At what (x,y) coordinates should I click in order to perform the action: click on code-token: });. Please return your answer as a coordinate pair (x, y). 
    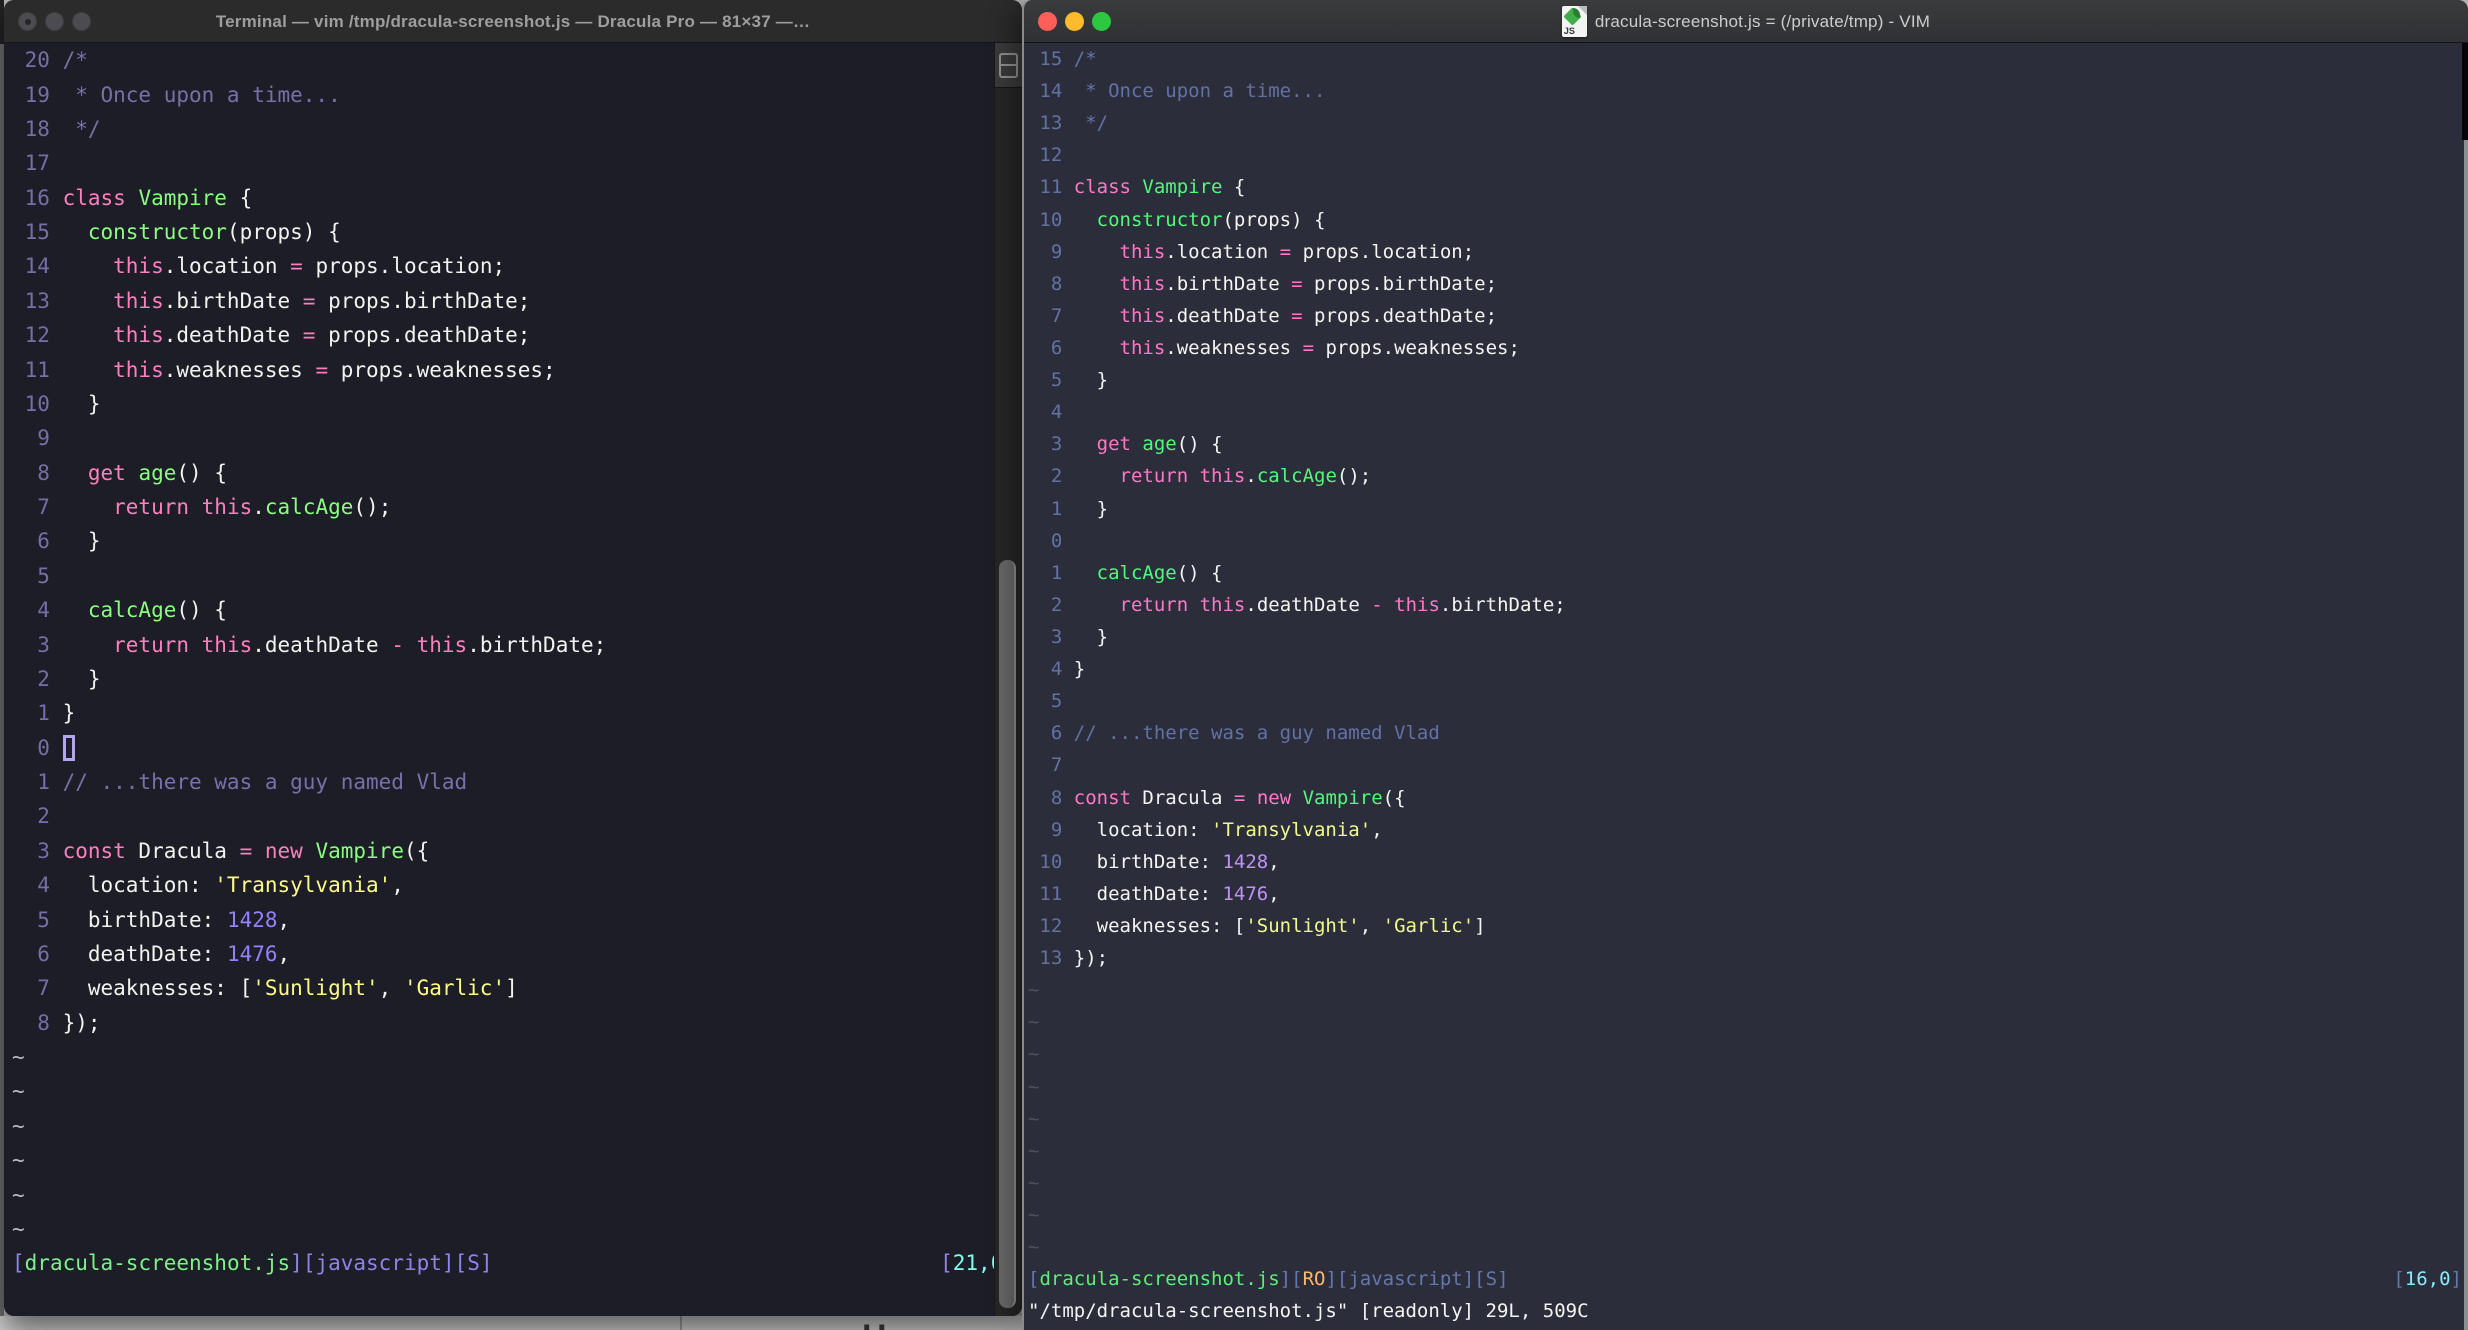
    Looking at the image, I should click on (1091, 958).